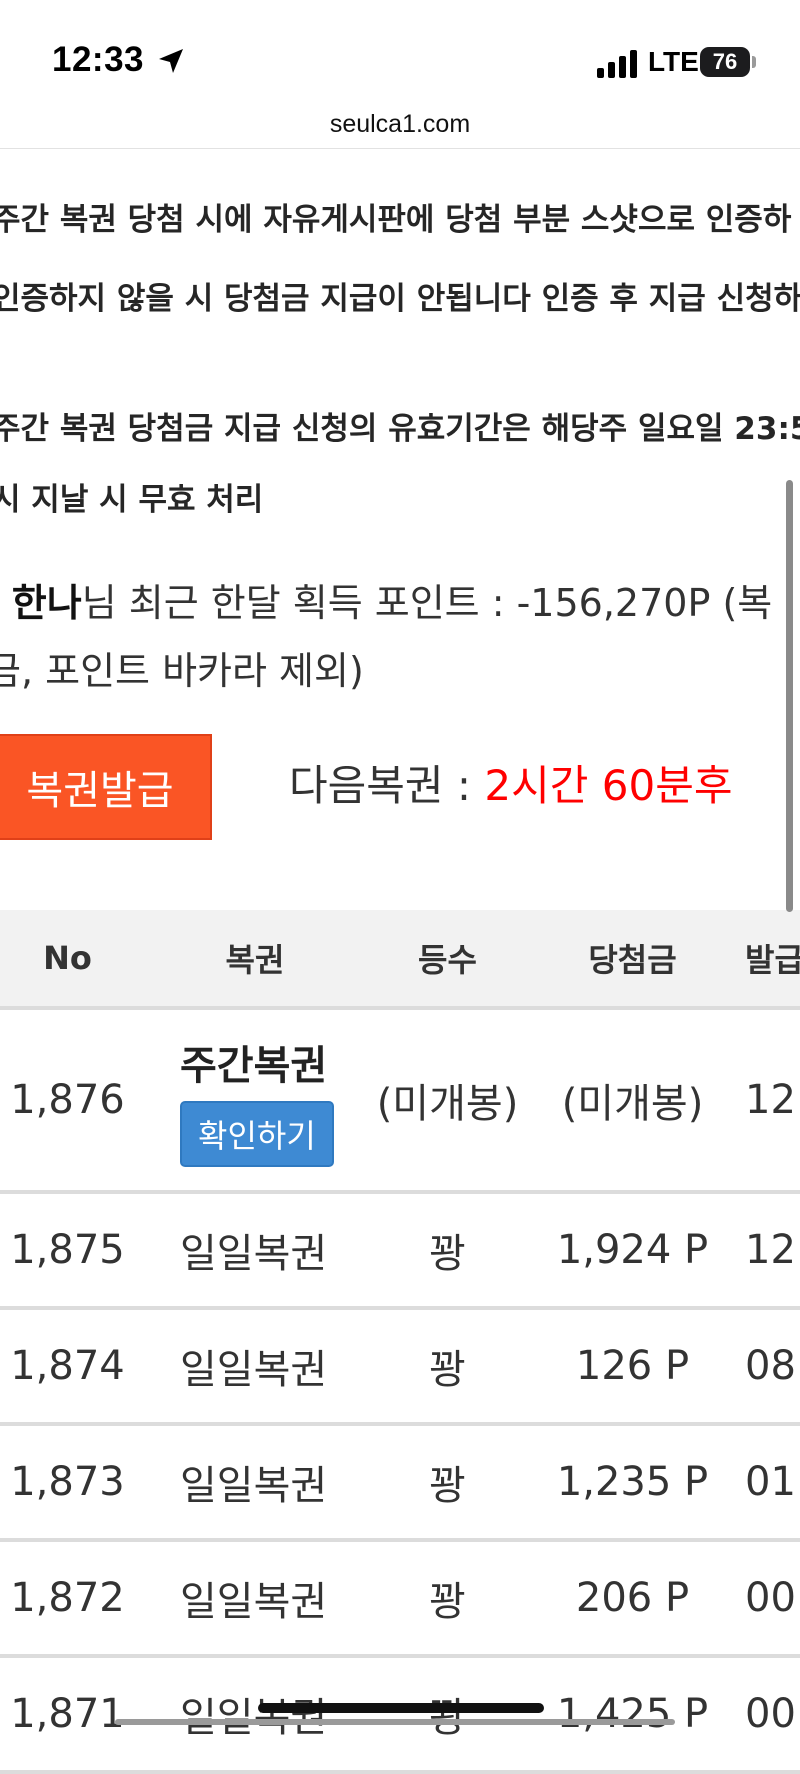 The height and width of the screenshot is (1774, 800). What do you see at coordinates (754, 62) in the screenshot?
I see `battery-tip` at bounding box center [754, 62].